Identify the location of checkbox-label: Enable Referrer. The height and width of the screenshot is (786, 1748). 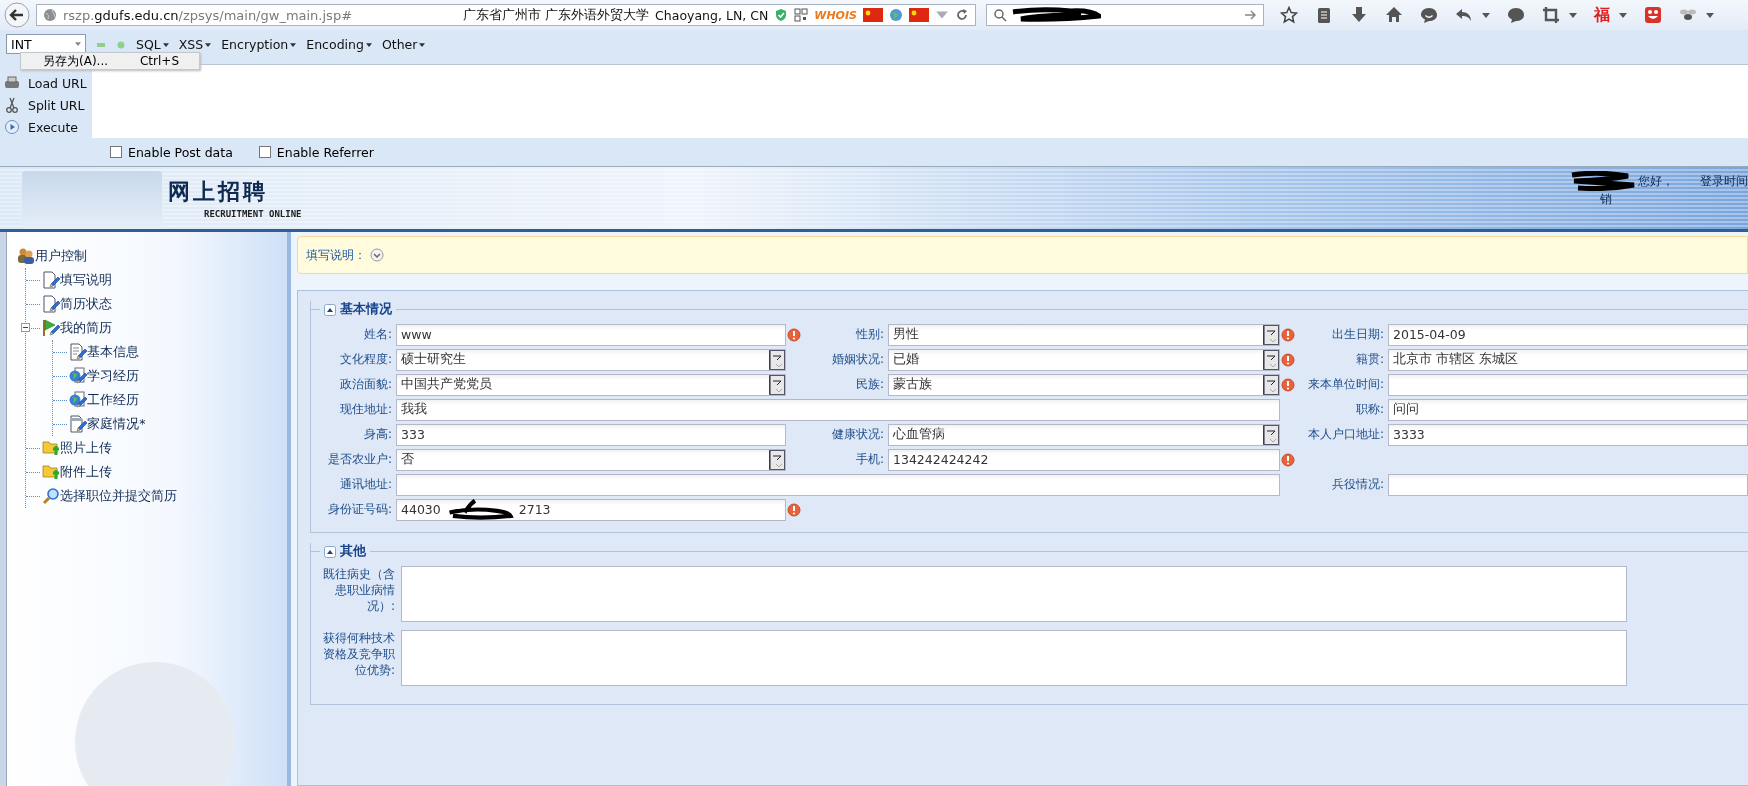
(325, 152).